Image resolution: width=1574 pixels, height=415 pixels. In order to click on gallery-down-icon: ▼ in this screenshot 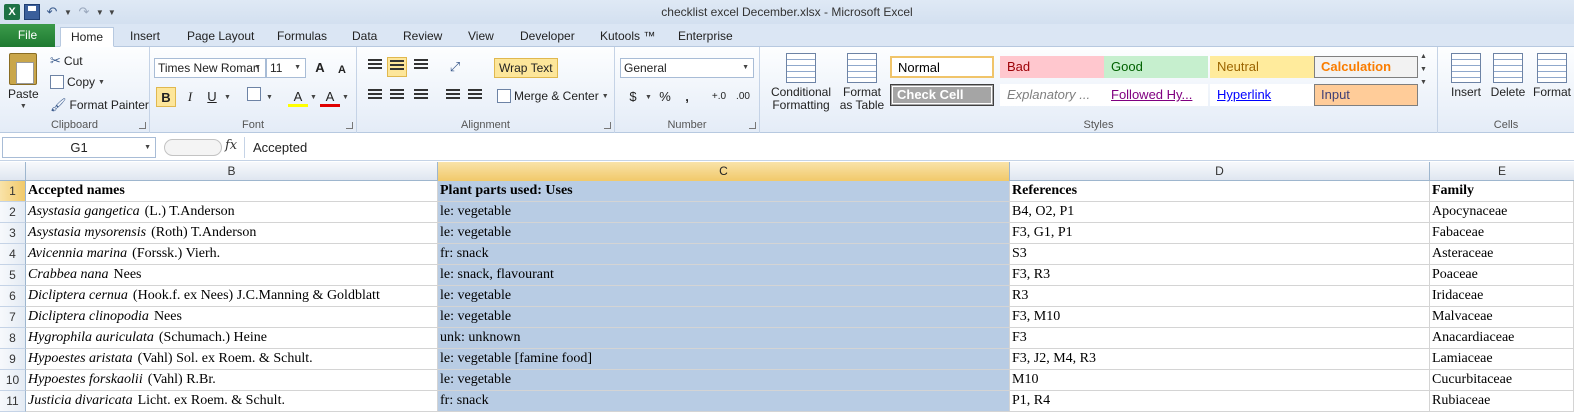, I will do `click(1423, 69)`.